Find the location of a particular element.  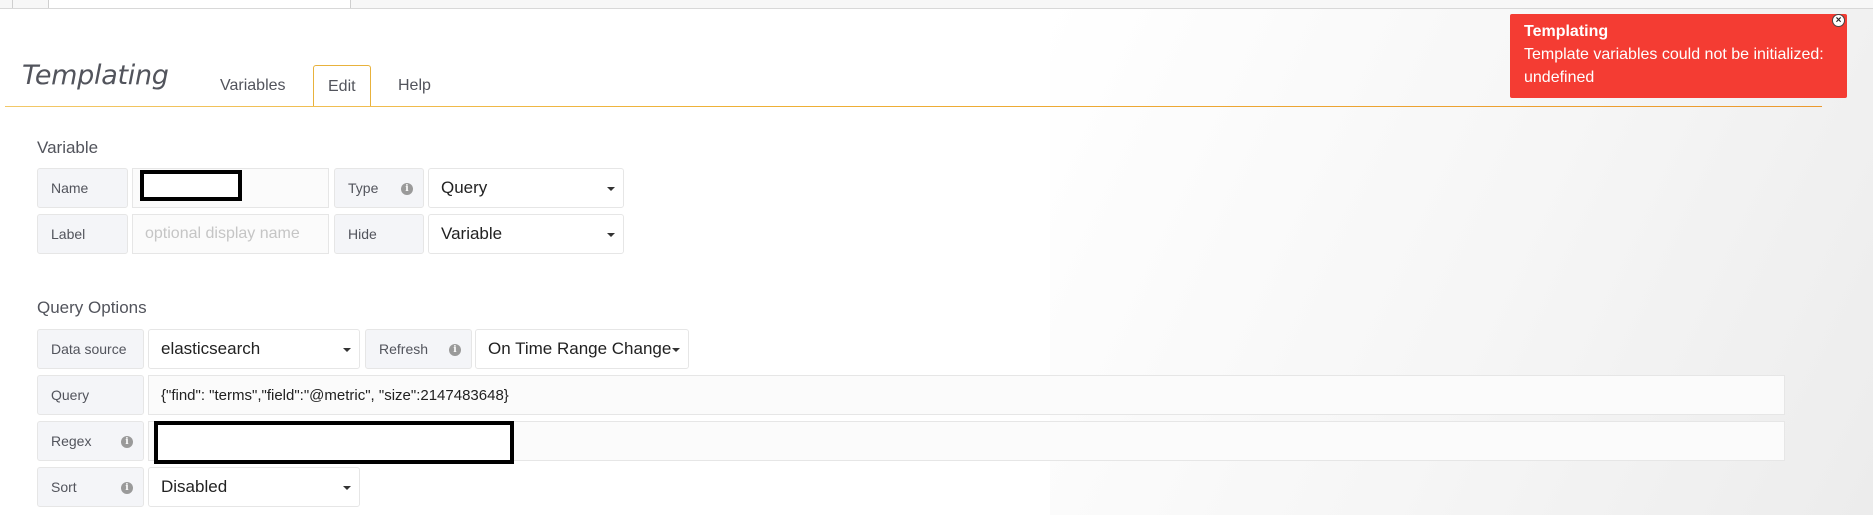

sort-label-text: Sort is located at coordinates (64, 487).